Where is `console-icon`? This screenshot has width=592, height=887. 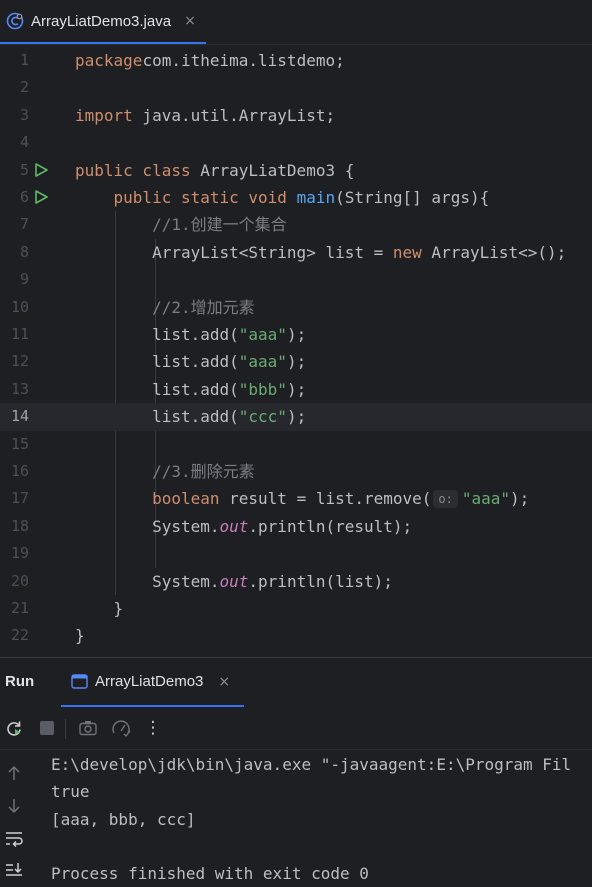
console-icon is located at coordinates (79, 681).